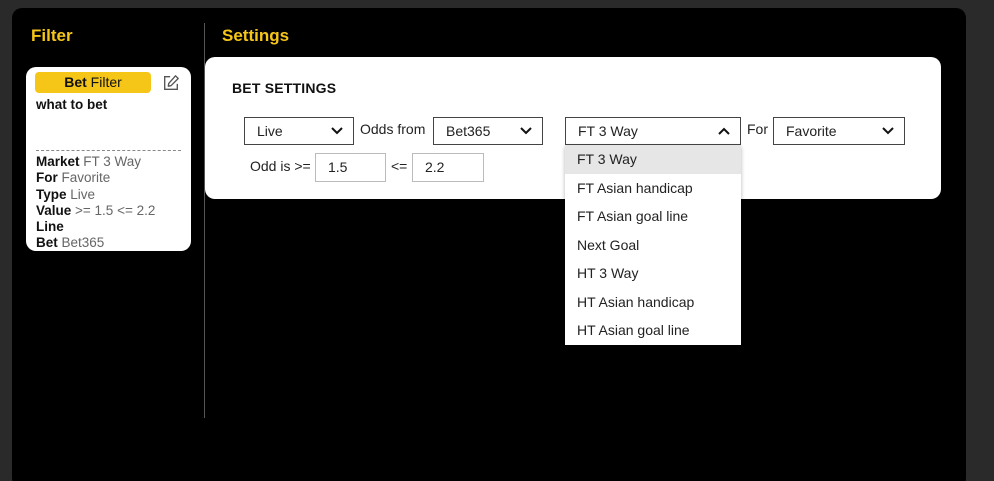  I want to click on chip-label: Filter, so click(104, 82).